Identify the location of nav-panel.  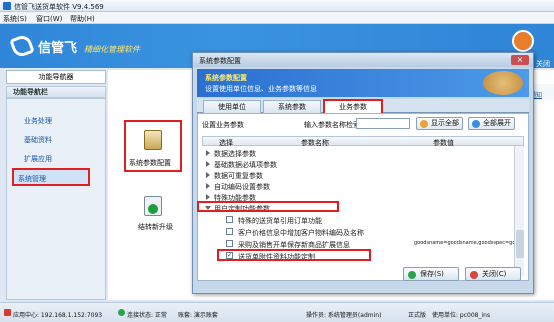
(56, 199).